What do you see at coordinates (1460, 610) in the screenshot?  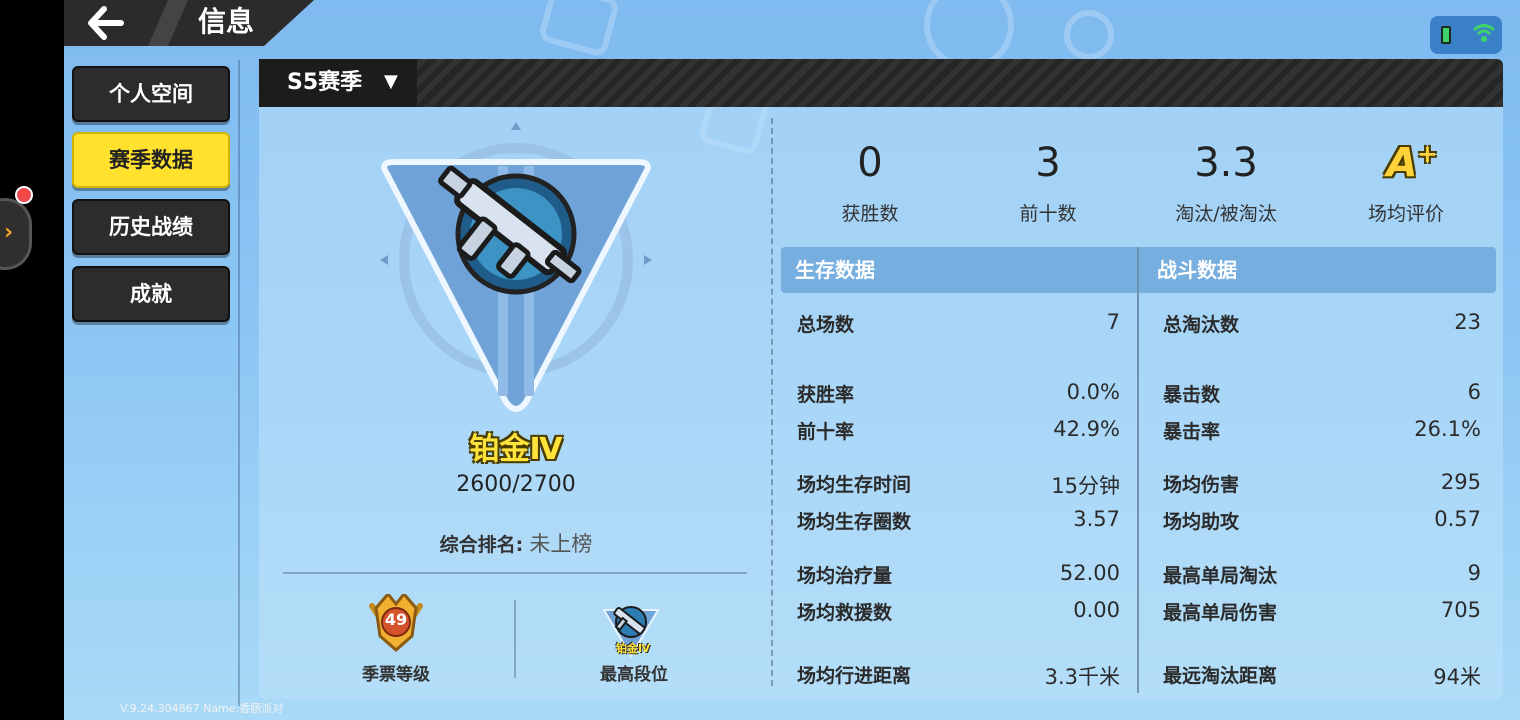 I see `stat-value: 705` at bounding box center [1460, 610].